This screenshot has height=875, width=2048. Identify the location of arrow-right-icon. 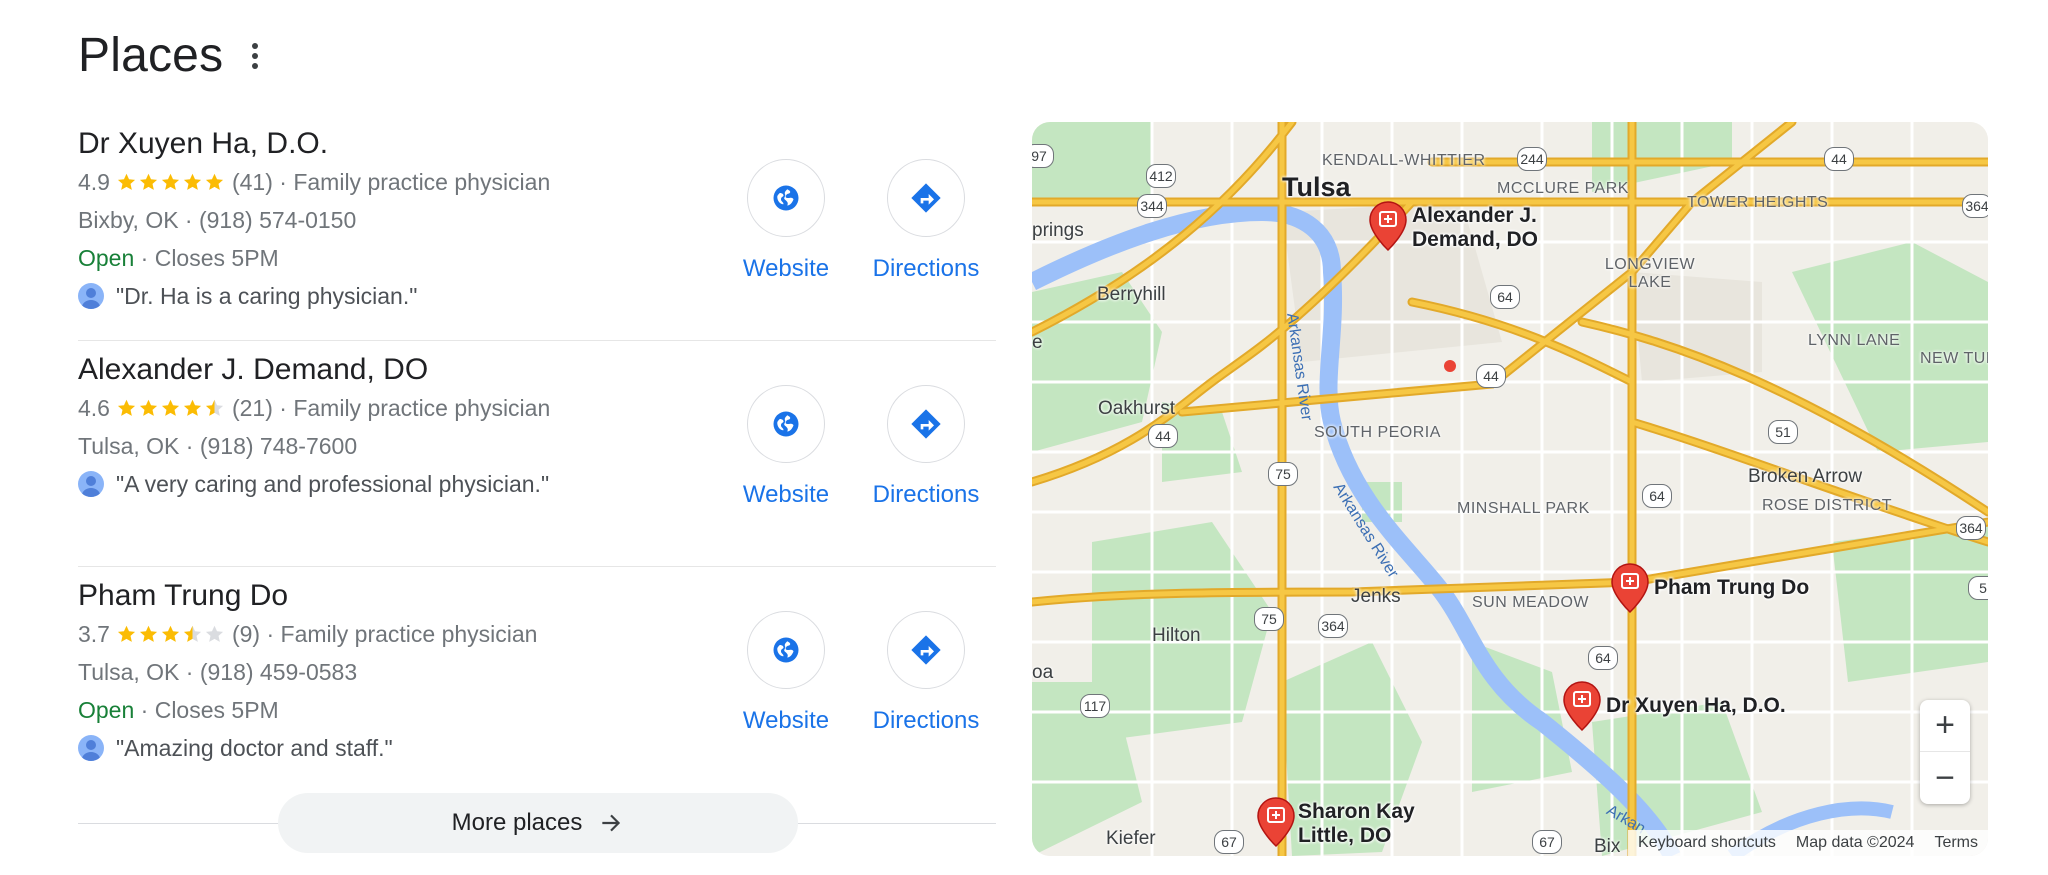
(611, 823).